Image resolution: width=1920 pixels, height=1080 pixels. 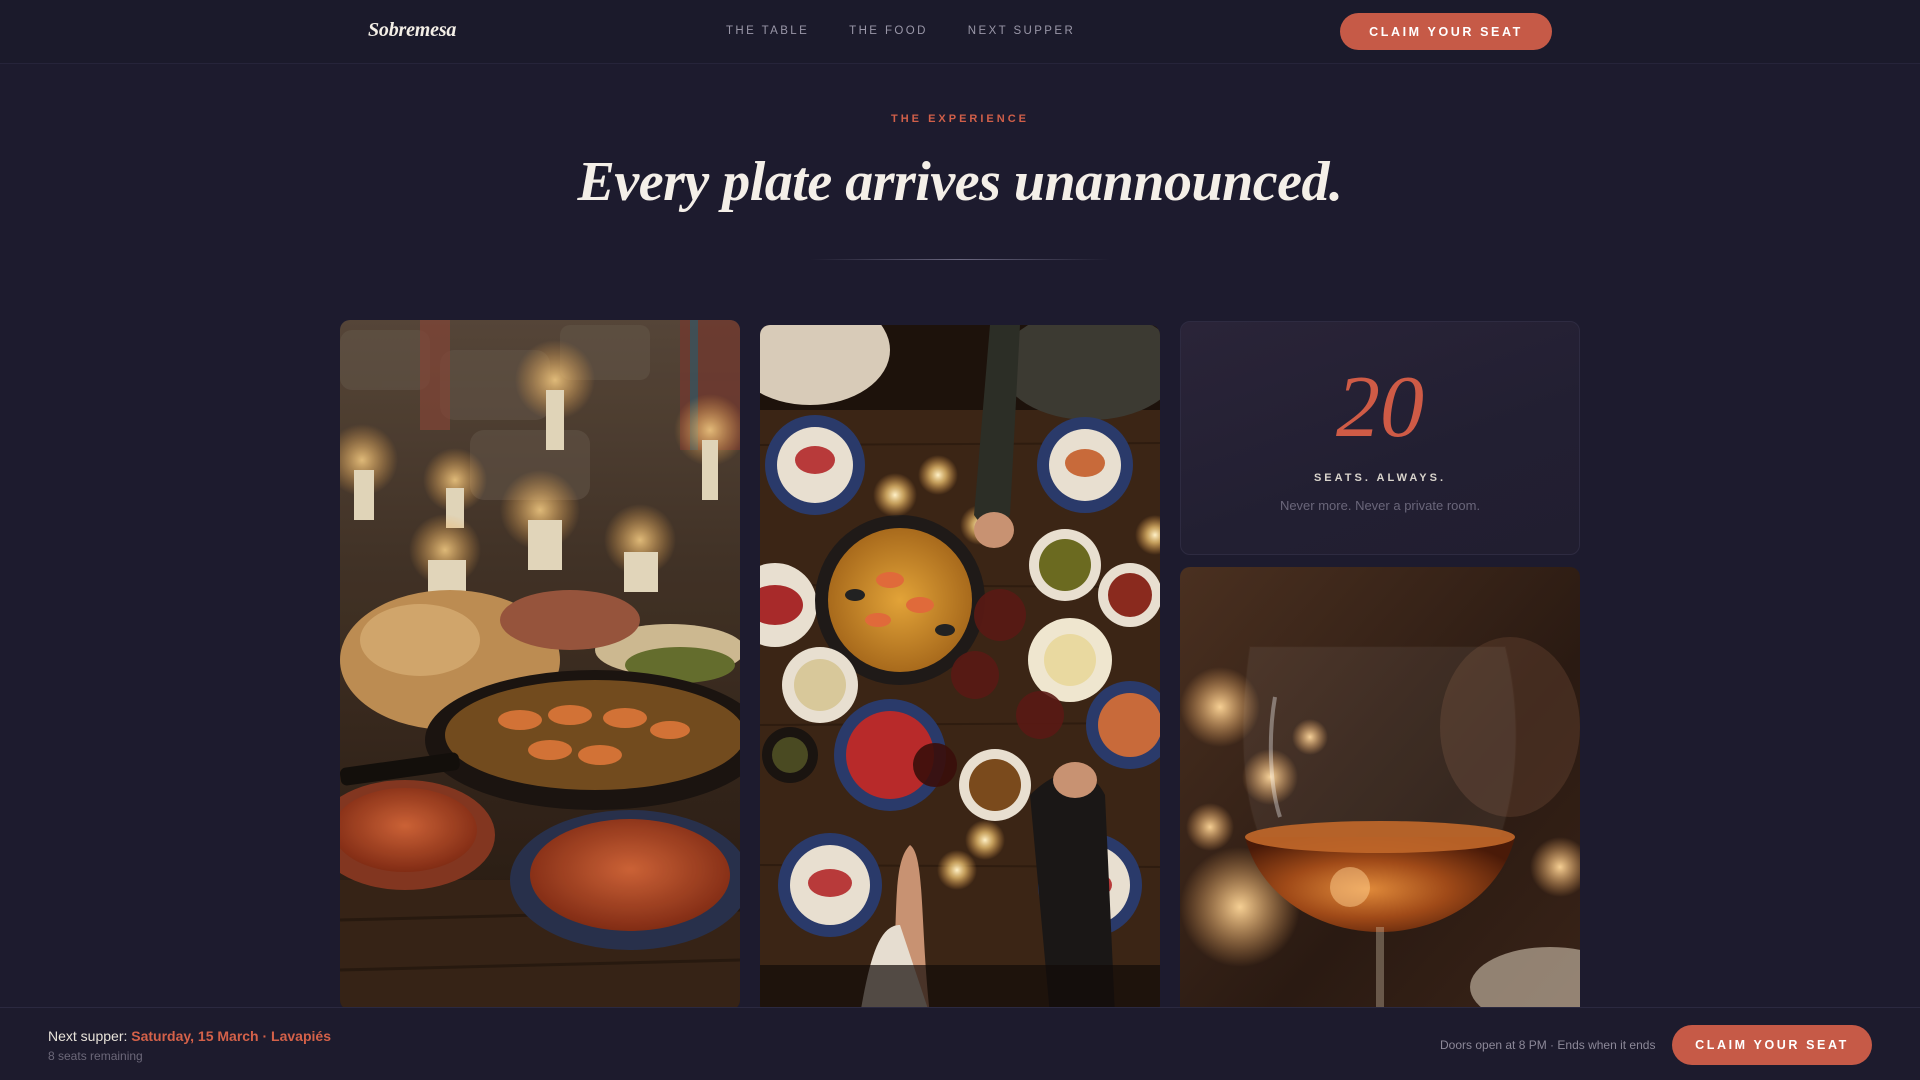 I want to click on nav-link-the-food: THE FOOD, so click(x=888, y=31).